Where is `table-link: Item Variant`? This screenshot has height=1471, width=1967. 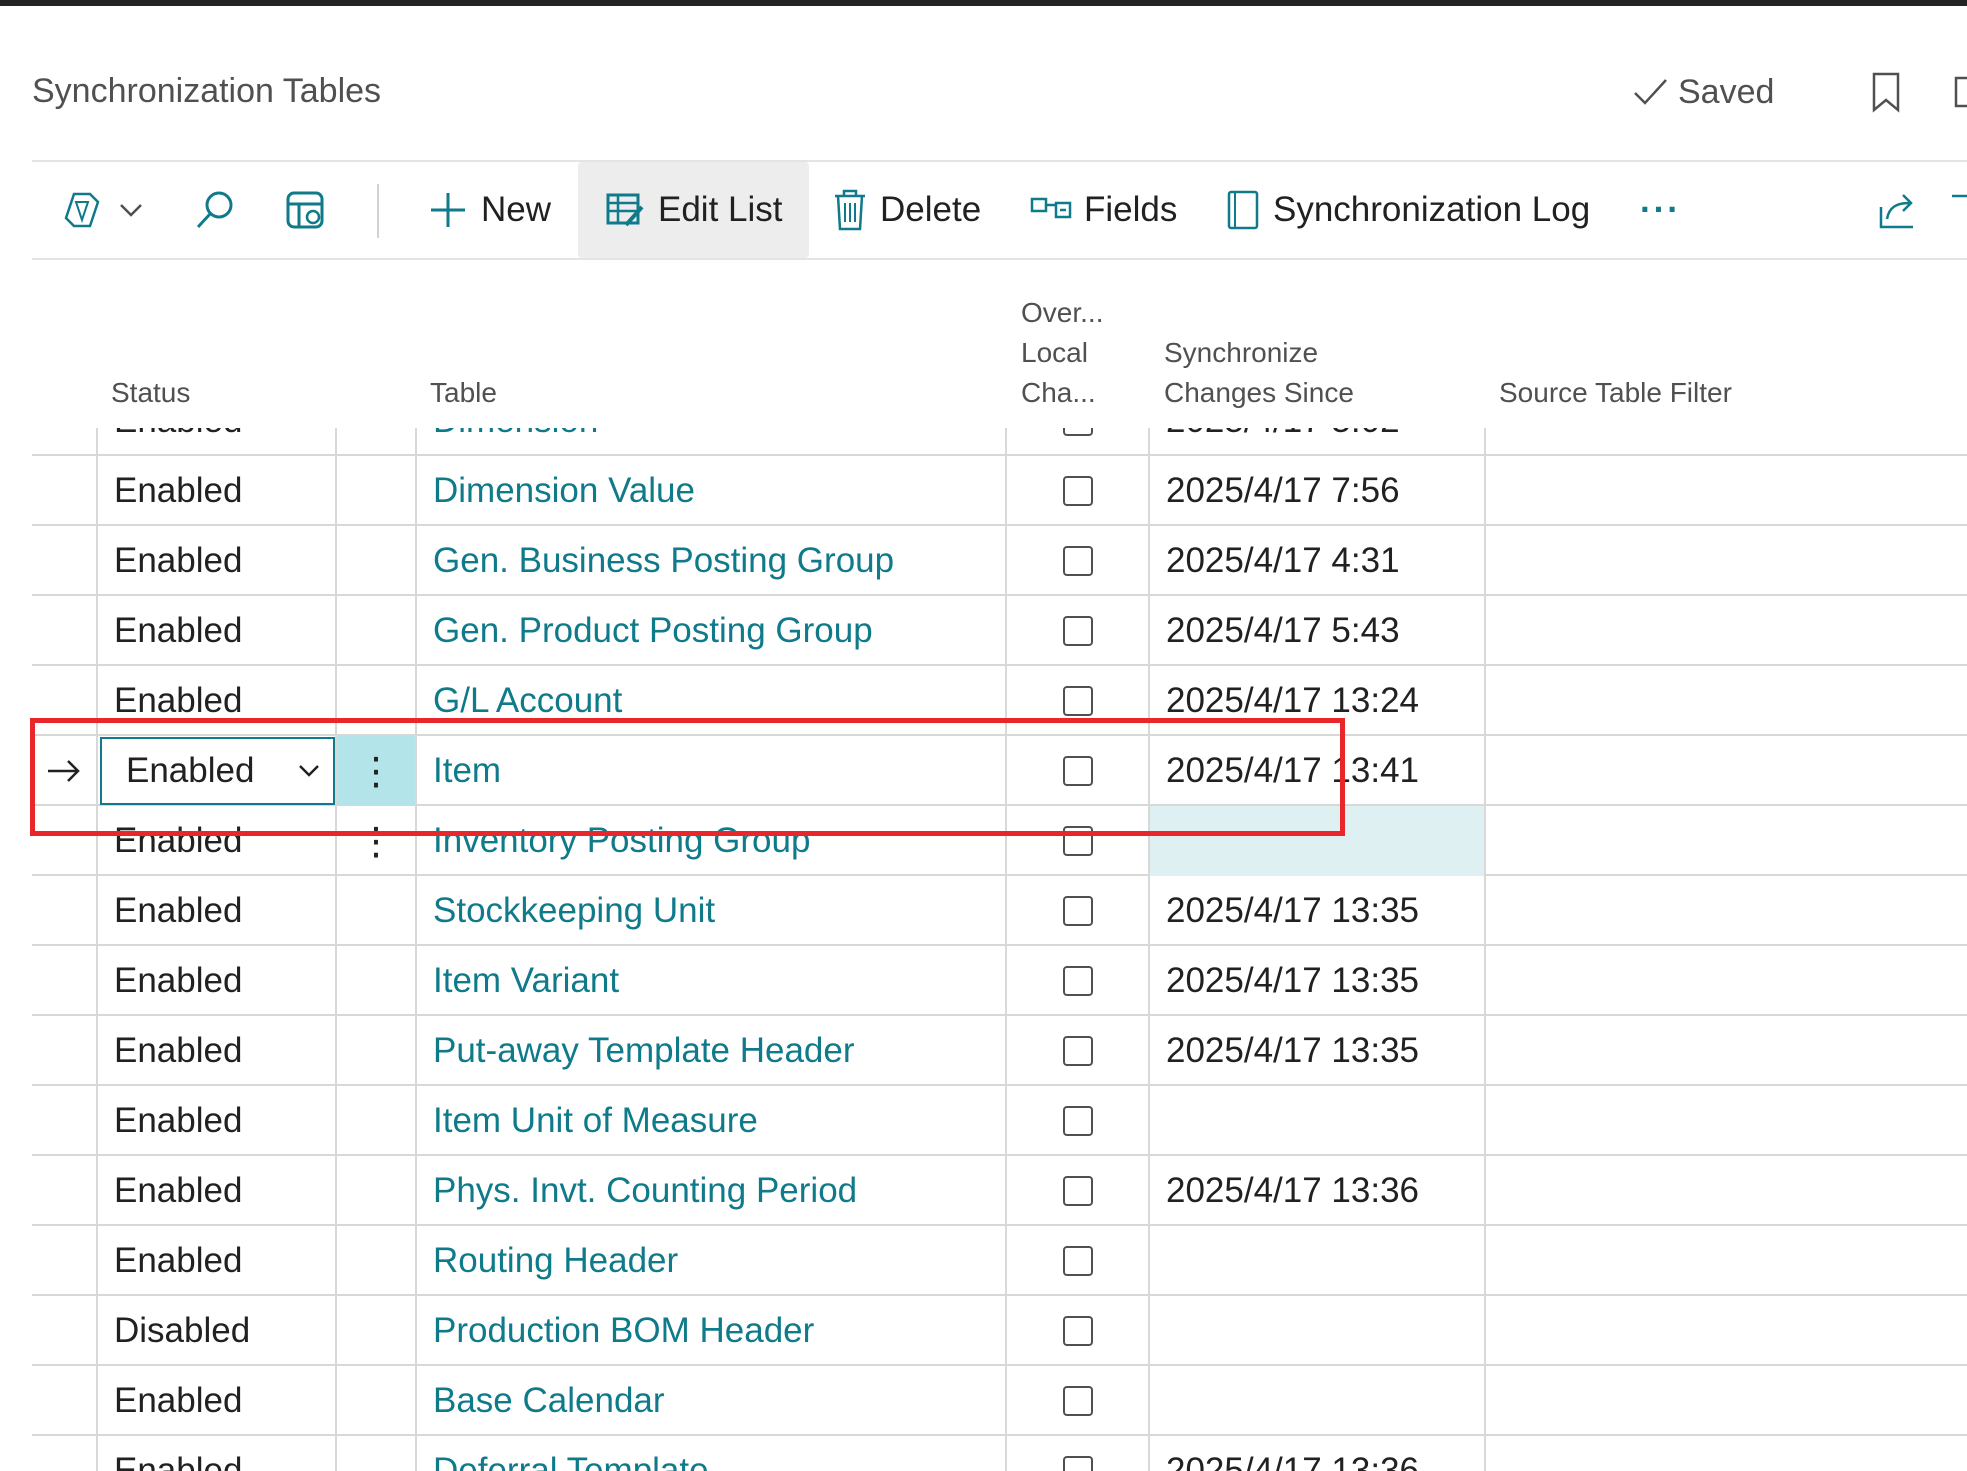 table-link: Item Variant is located at coordinates (712, 981).